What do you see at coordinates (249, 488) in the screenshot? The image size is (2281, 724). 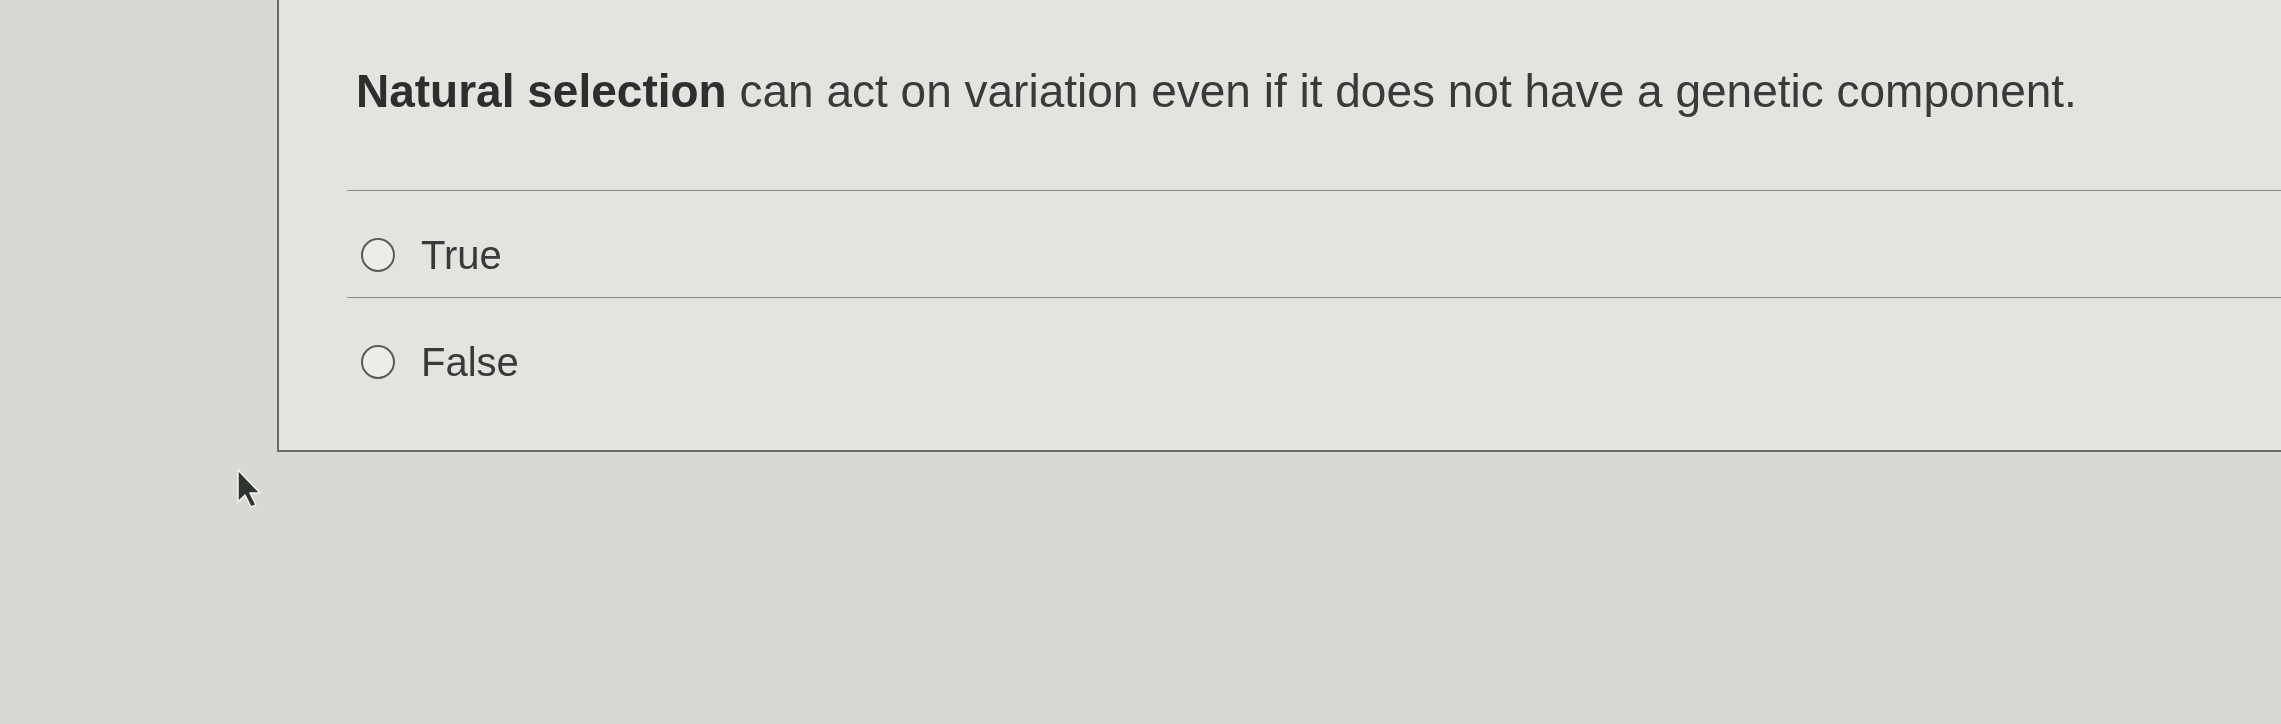 I see `pointer-cursor-icon` at bounding box center [249, 488].